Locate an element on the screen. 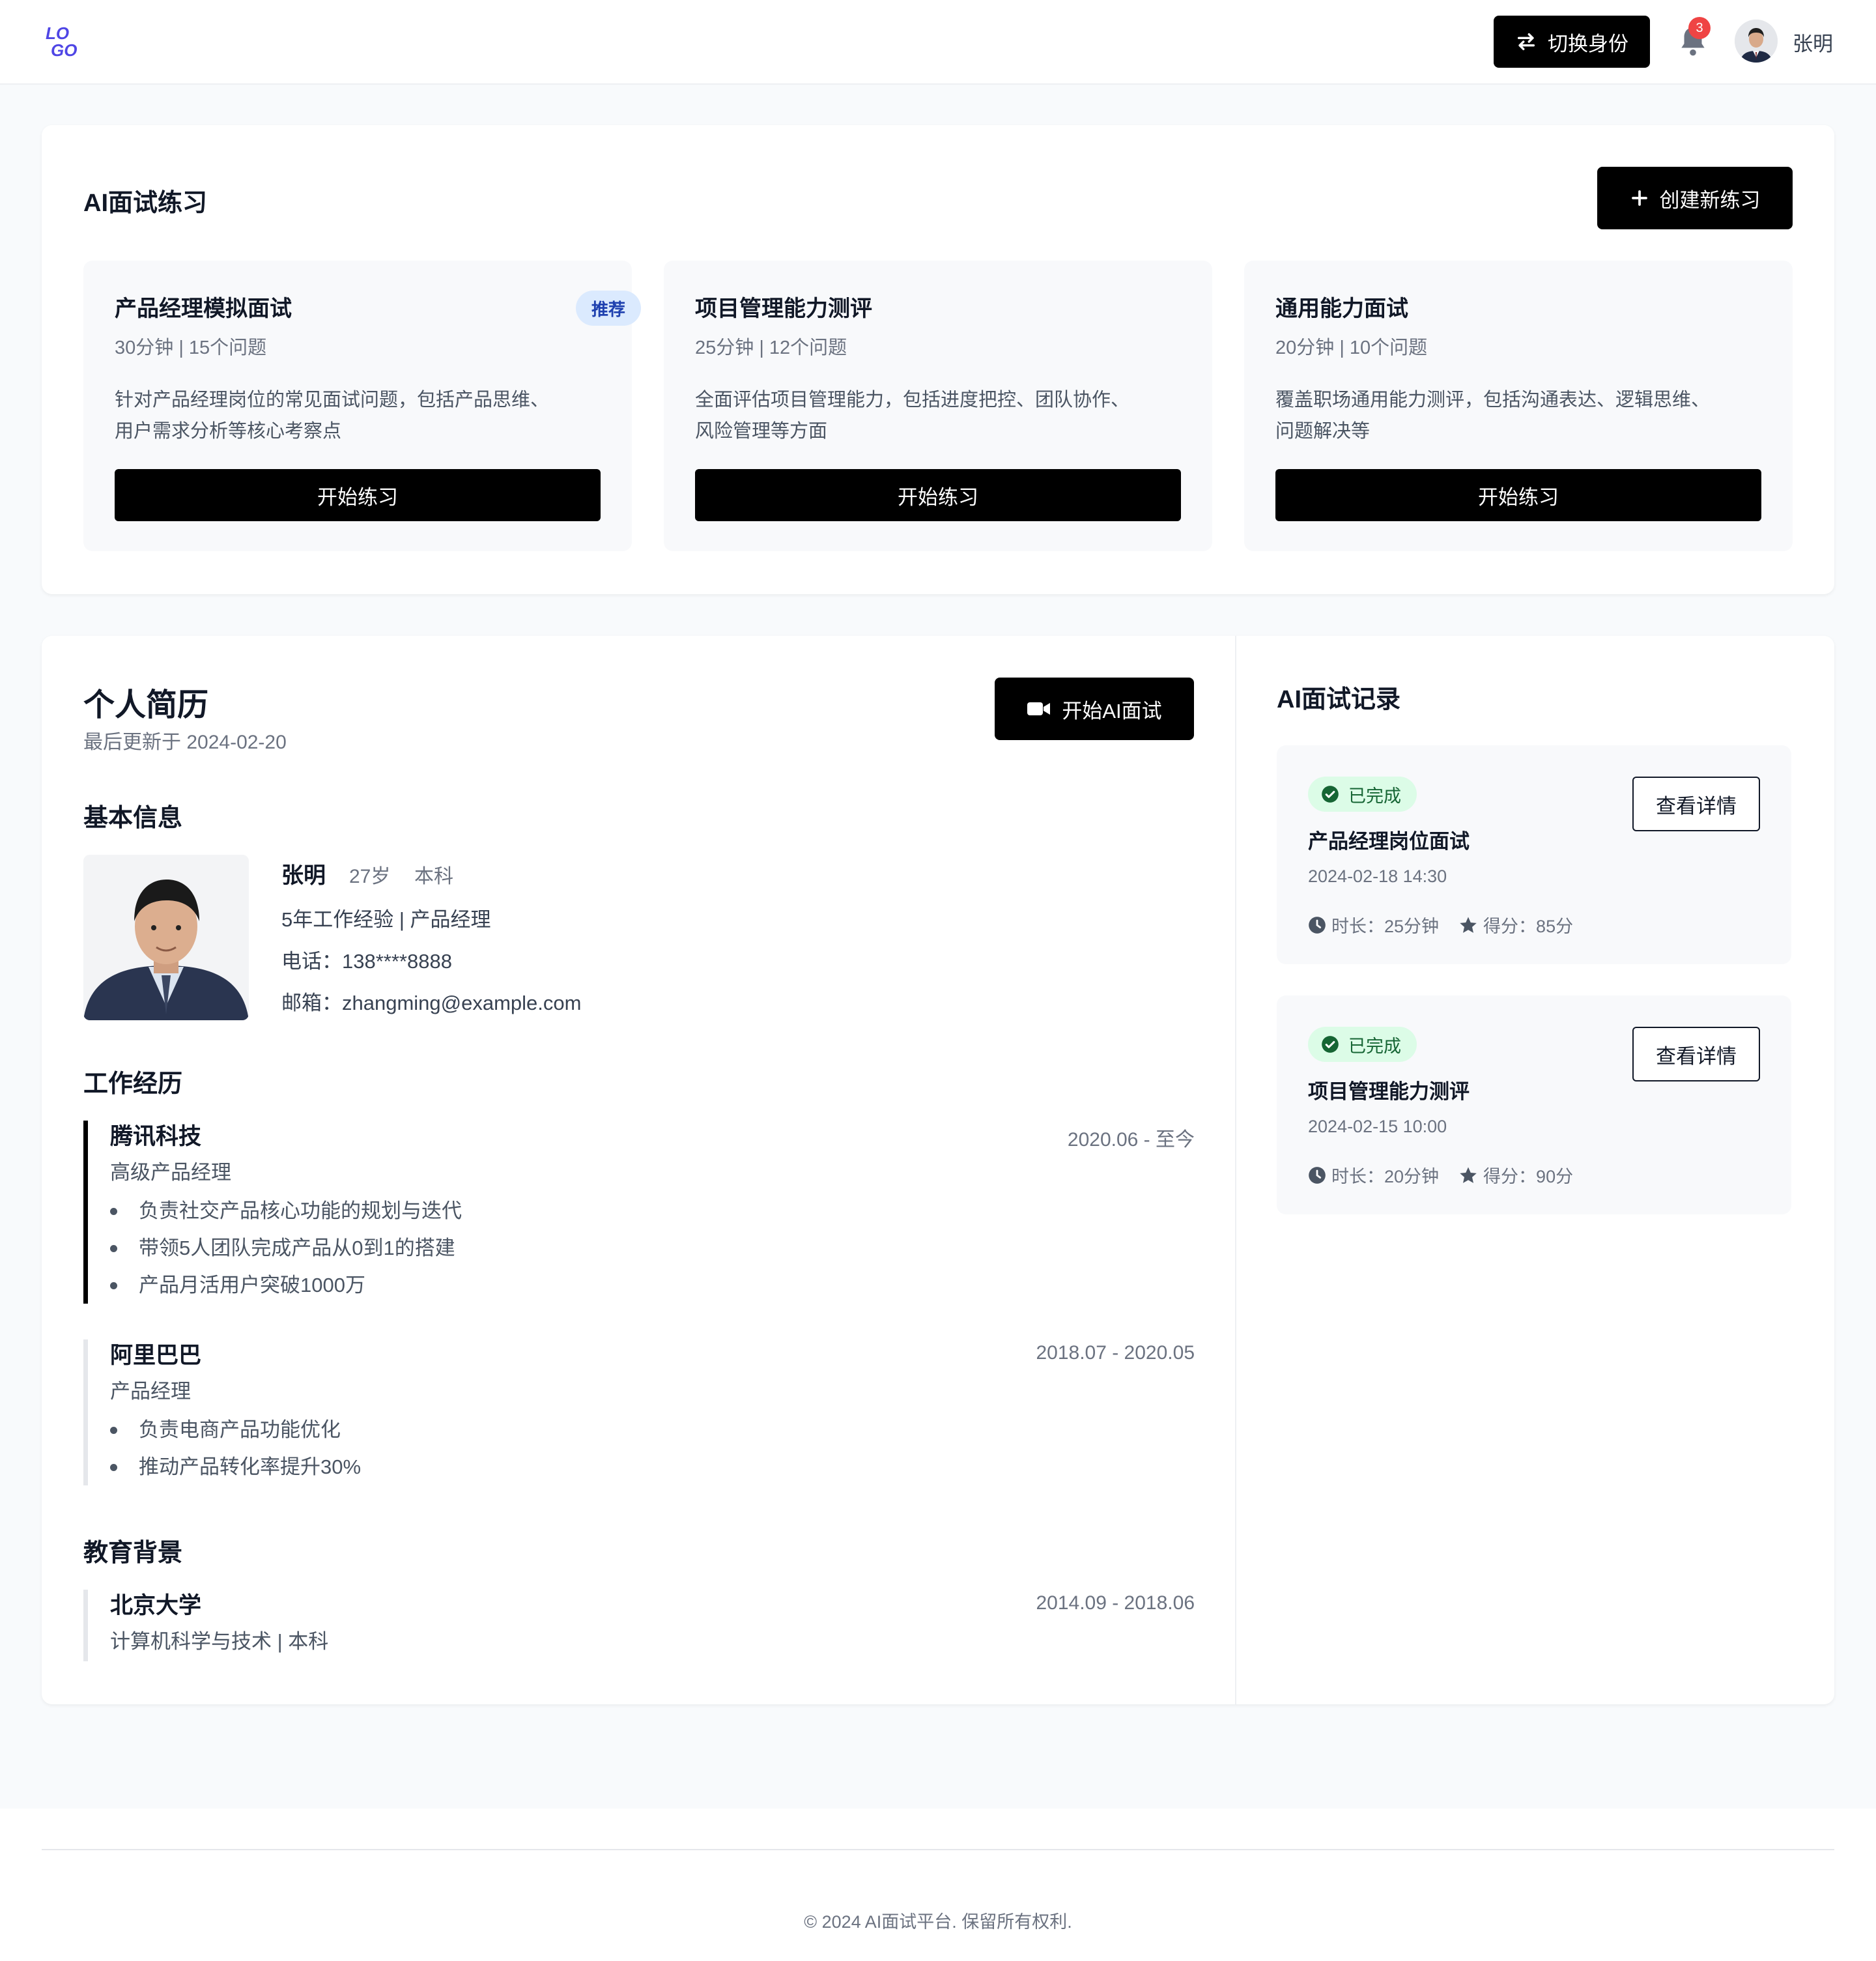 Image resolution: width=1876 pixels, height=1961 pixels. star-icon is located at coordinates (1469, 1175).